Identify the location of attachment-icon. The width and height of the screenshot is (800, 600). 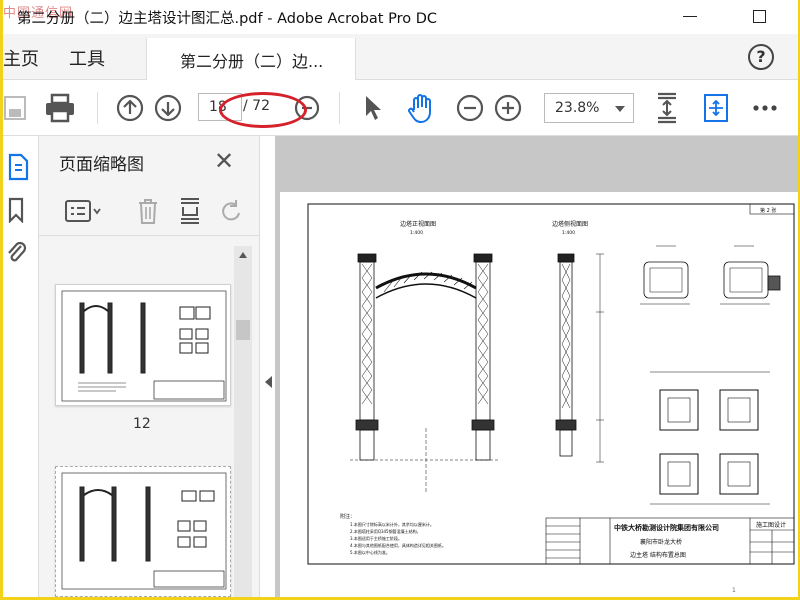
(16, 251).